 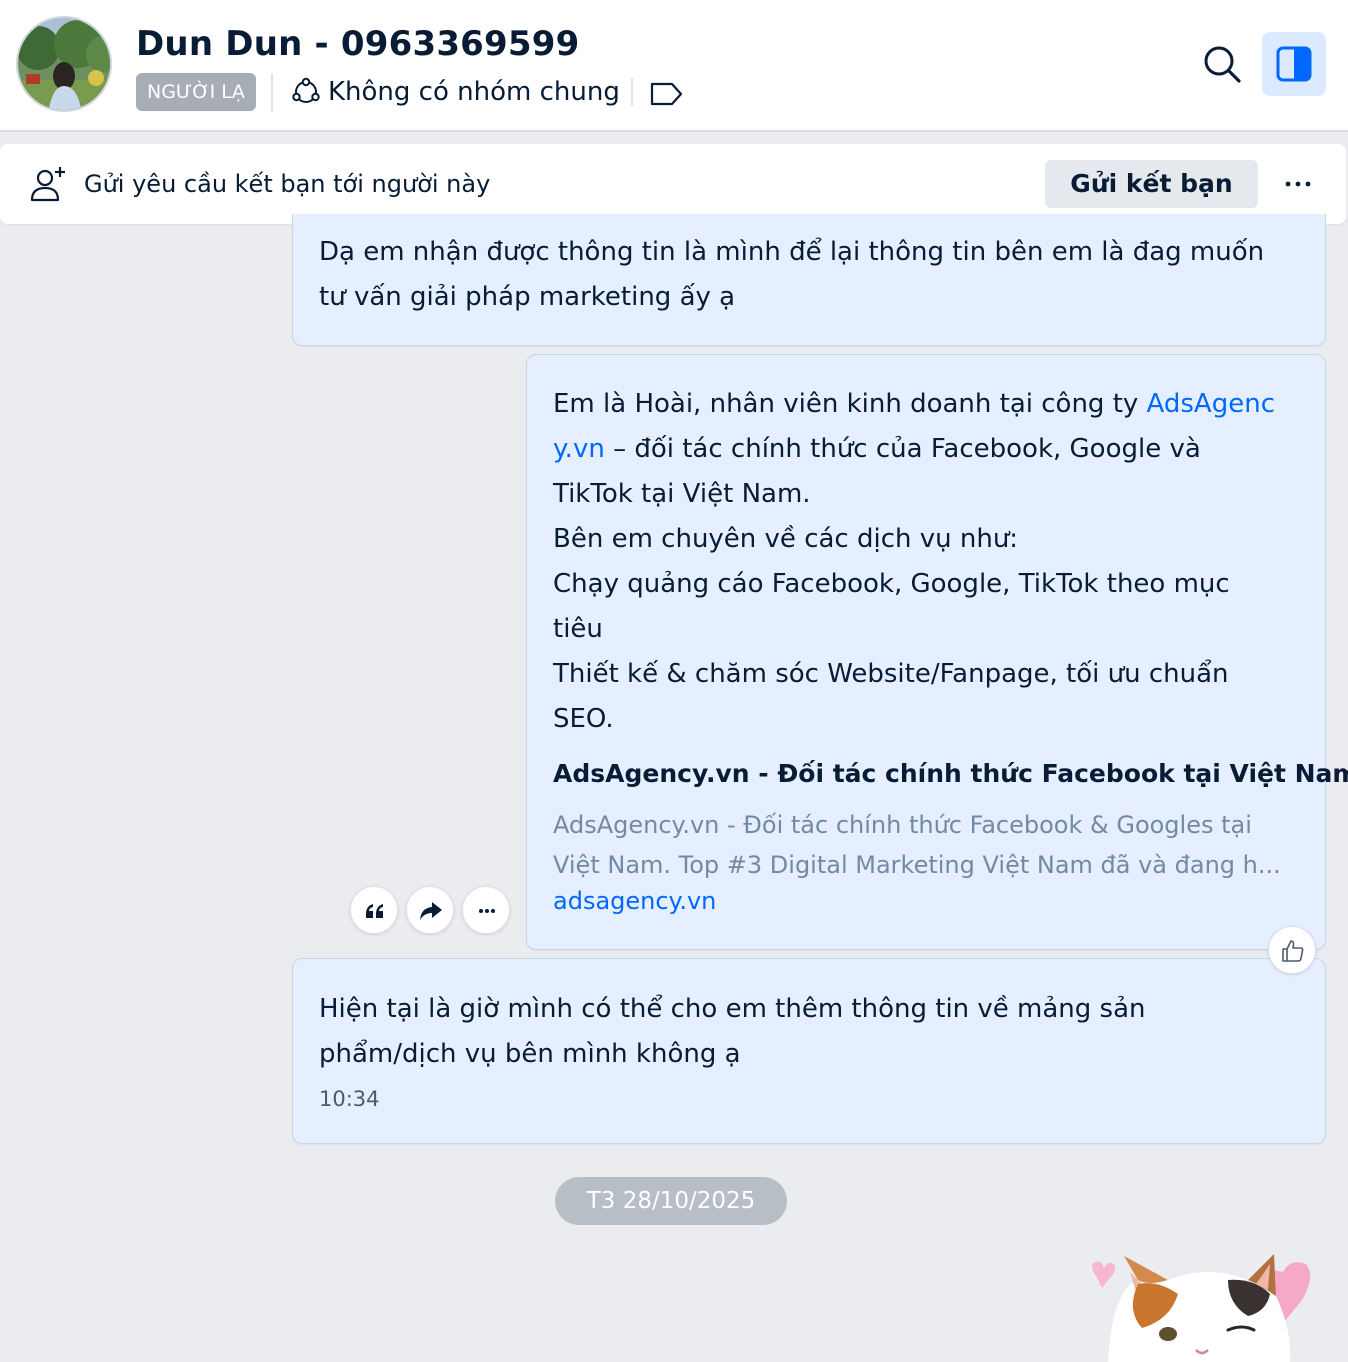 What do you see at coordinates (1151, 184) in the screenshot?
I see `send-friend-request-button: Gửi kết bạn` at bounding box center [1151, 184].